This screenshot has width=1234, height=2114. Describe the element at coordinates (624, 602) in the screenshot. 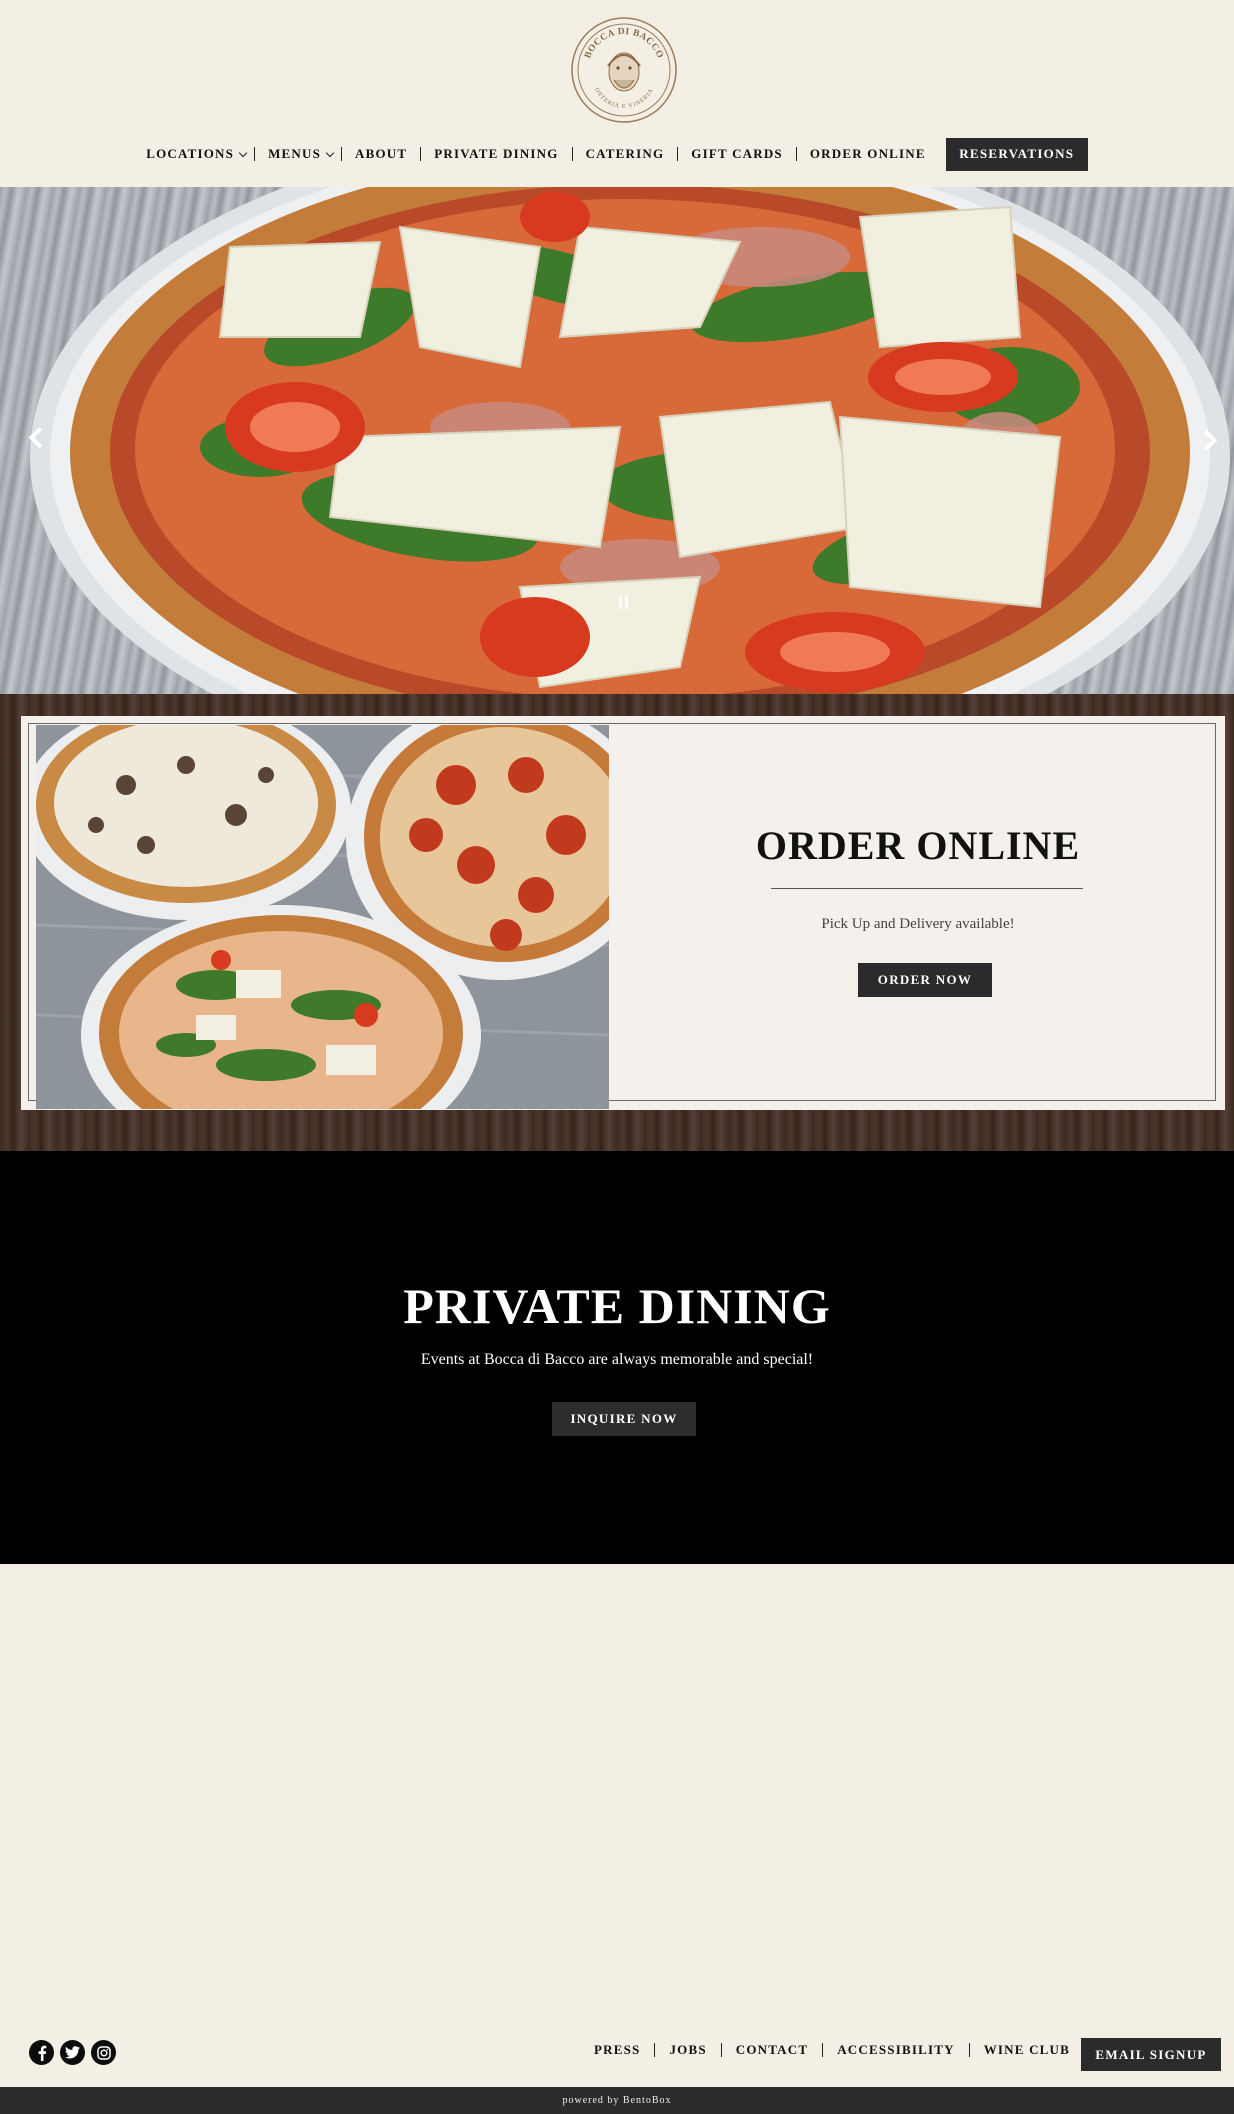

I see `pause-icon` at that location.